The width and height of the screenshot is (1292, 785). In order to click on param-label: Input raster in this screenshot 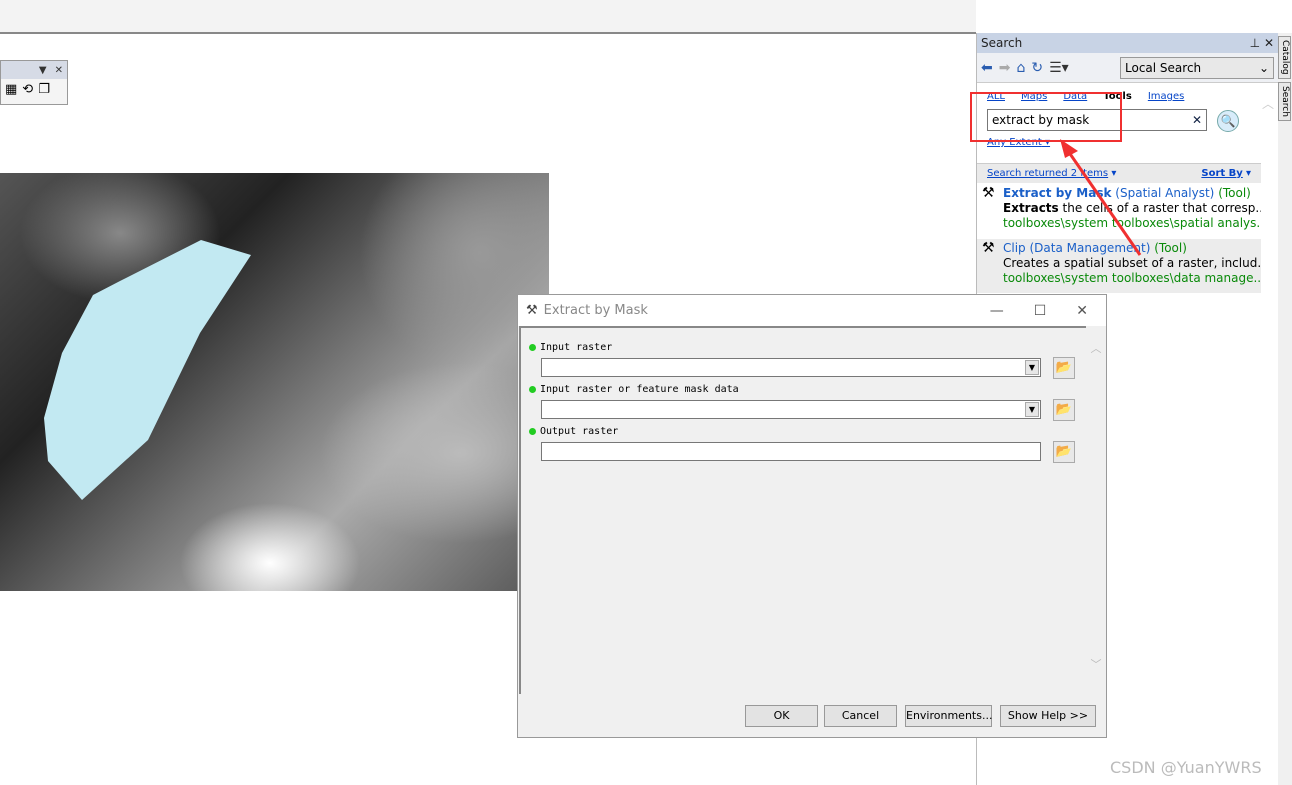, I will do `click(570, 347)`.